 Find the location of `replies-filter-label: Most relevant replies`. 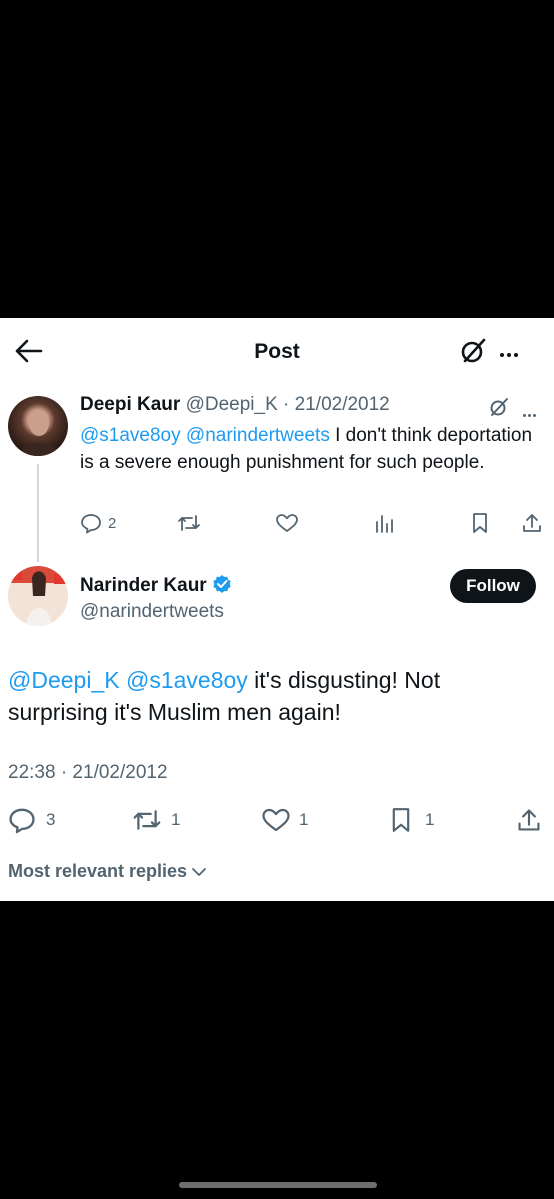

replies-filter-label: Most relevant replies is located at coordinates (98, 871).